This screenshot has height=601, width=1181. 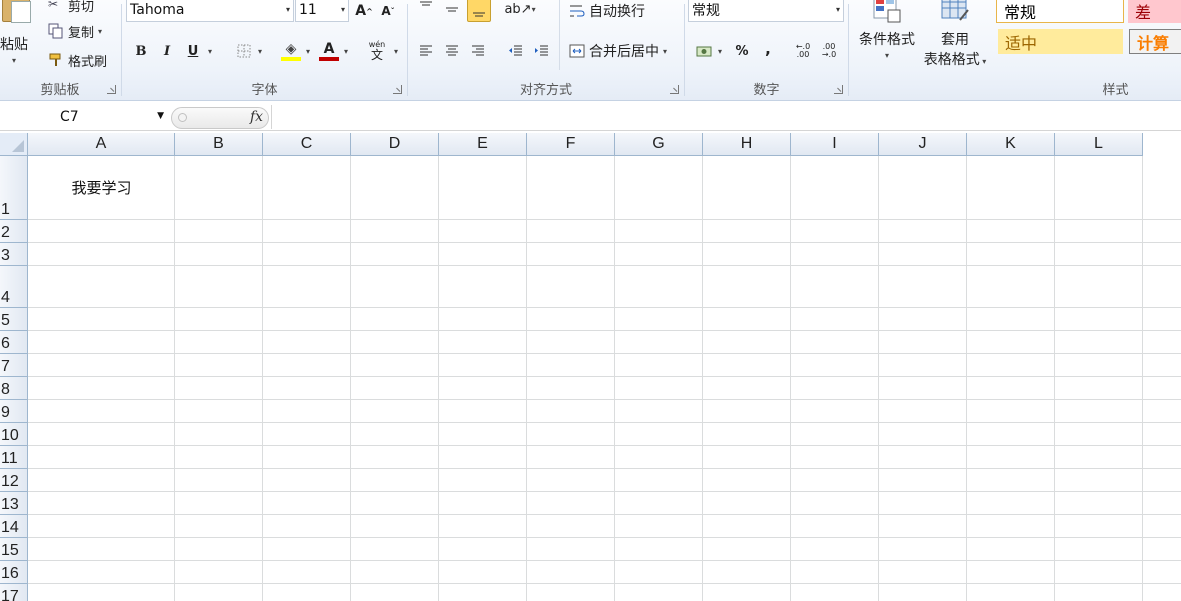 What do you see at coordinates (14, 503) in the screenshot?
I see `row-header-13: 13` at bounding box center [14, 503].